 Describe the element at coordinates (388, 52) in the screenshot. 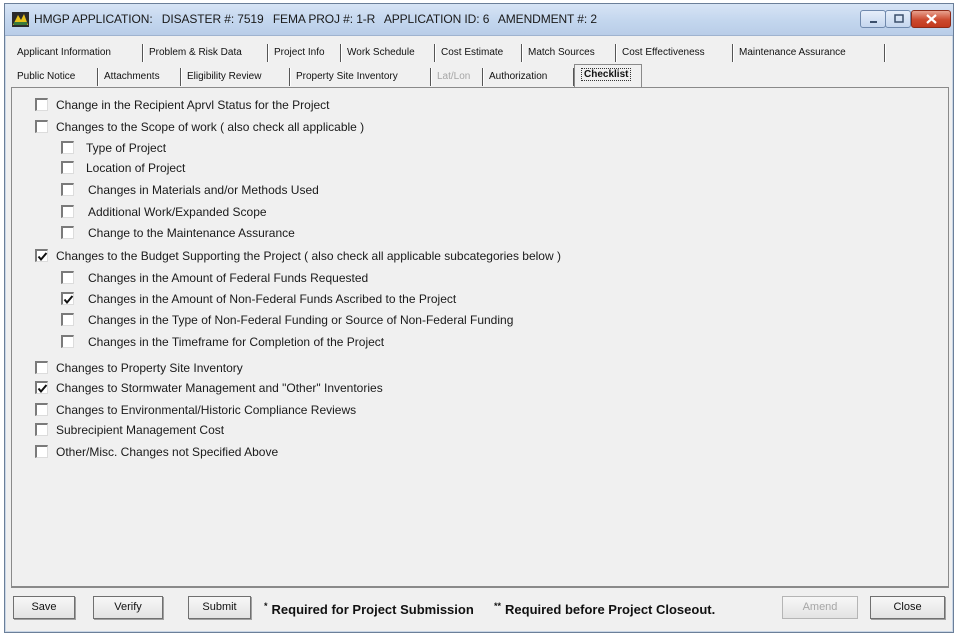

I see `tab-work-schedule: Work Schedule` at that location.